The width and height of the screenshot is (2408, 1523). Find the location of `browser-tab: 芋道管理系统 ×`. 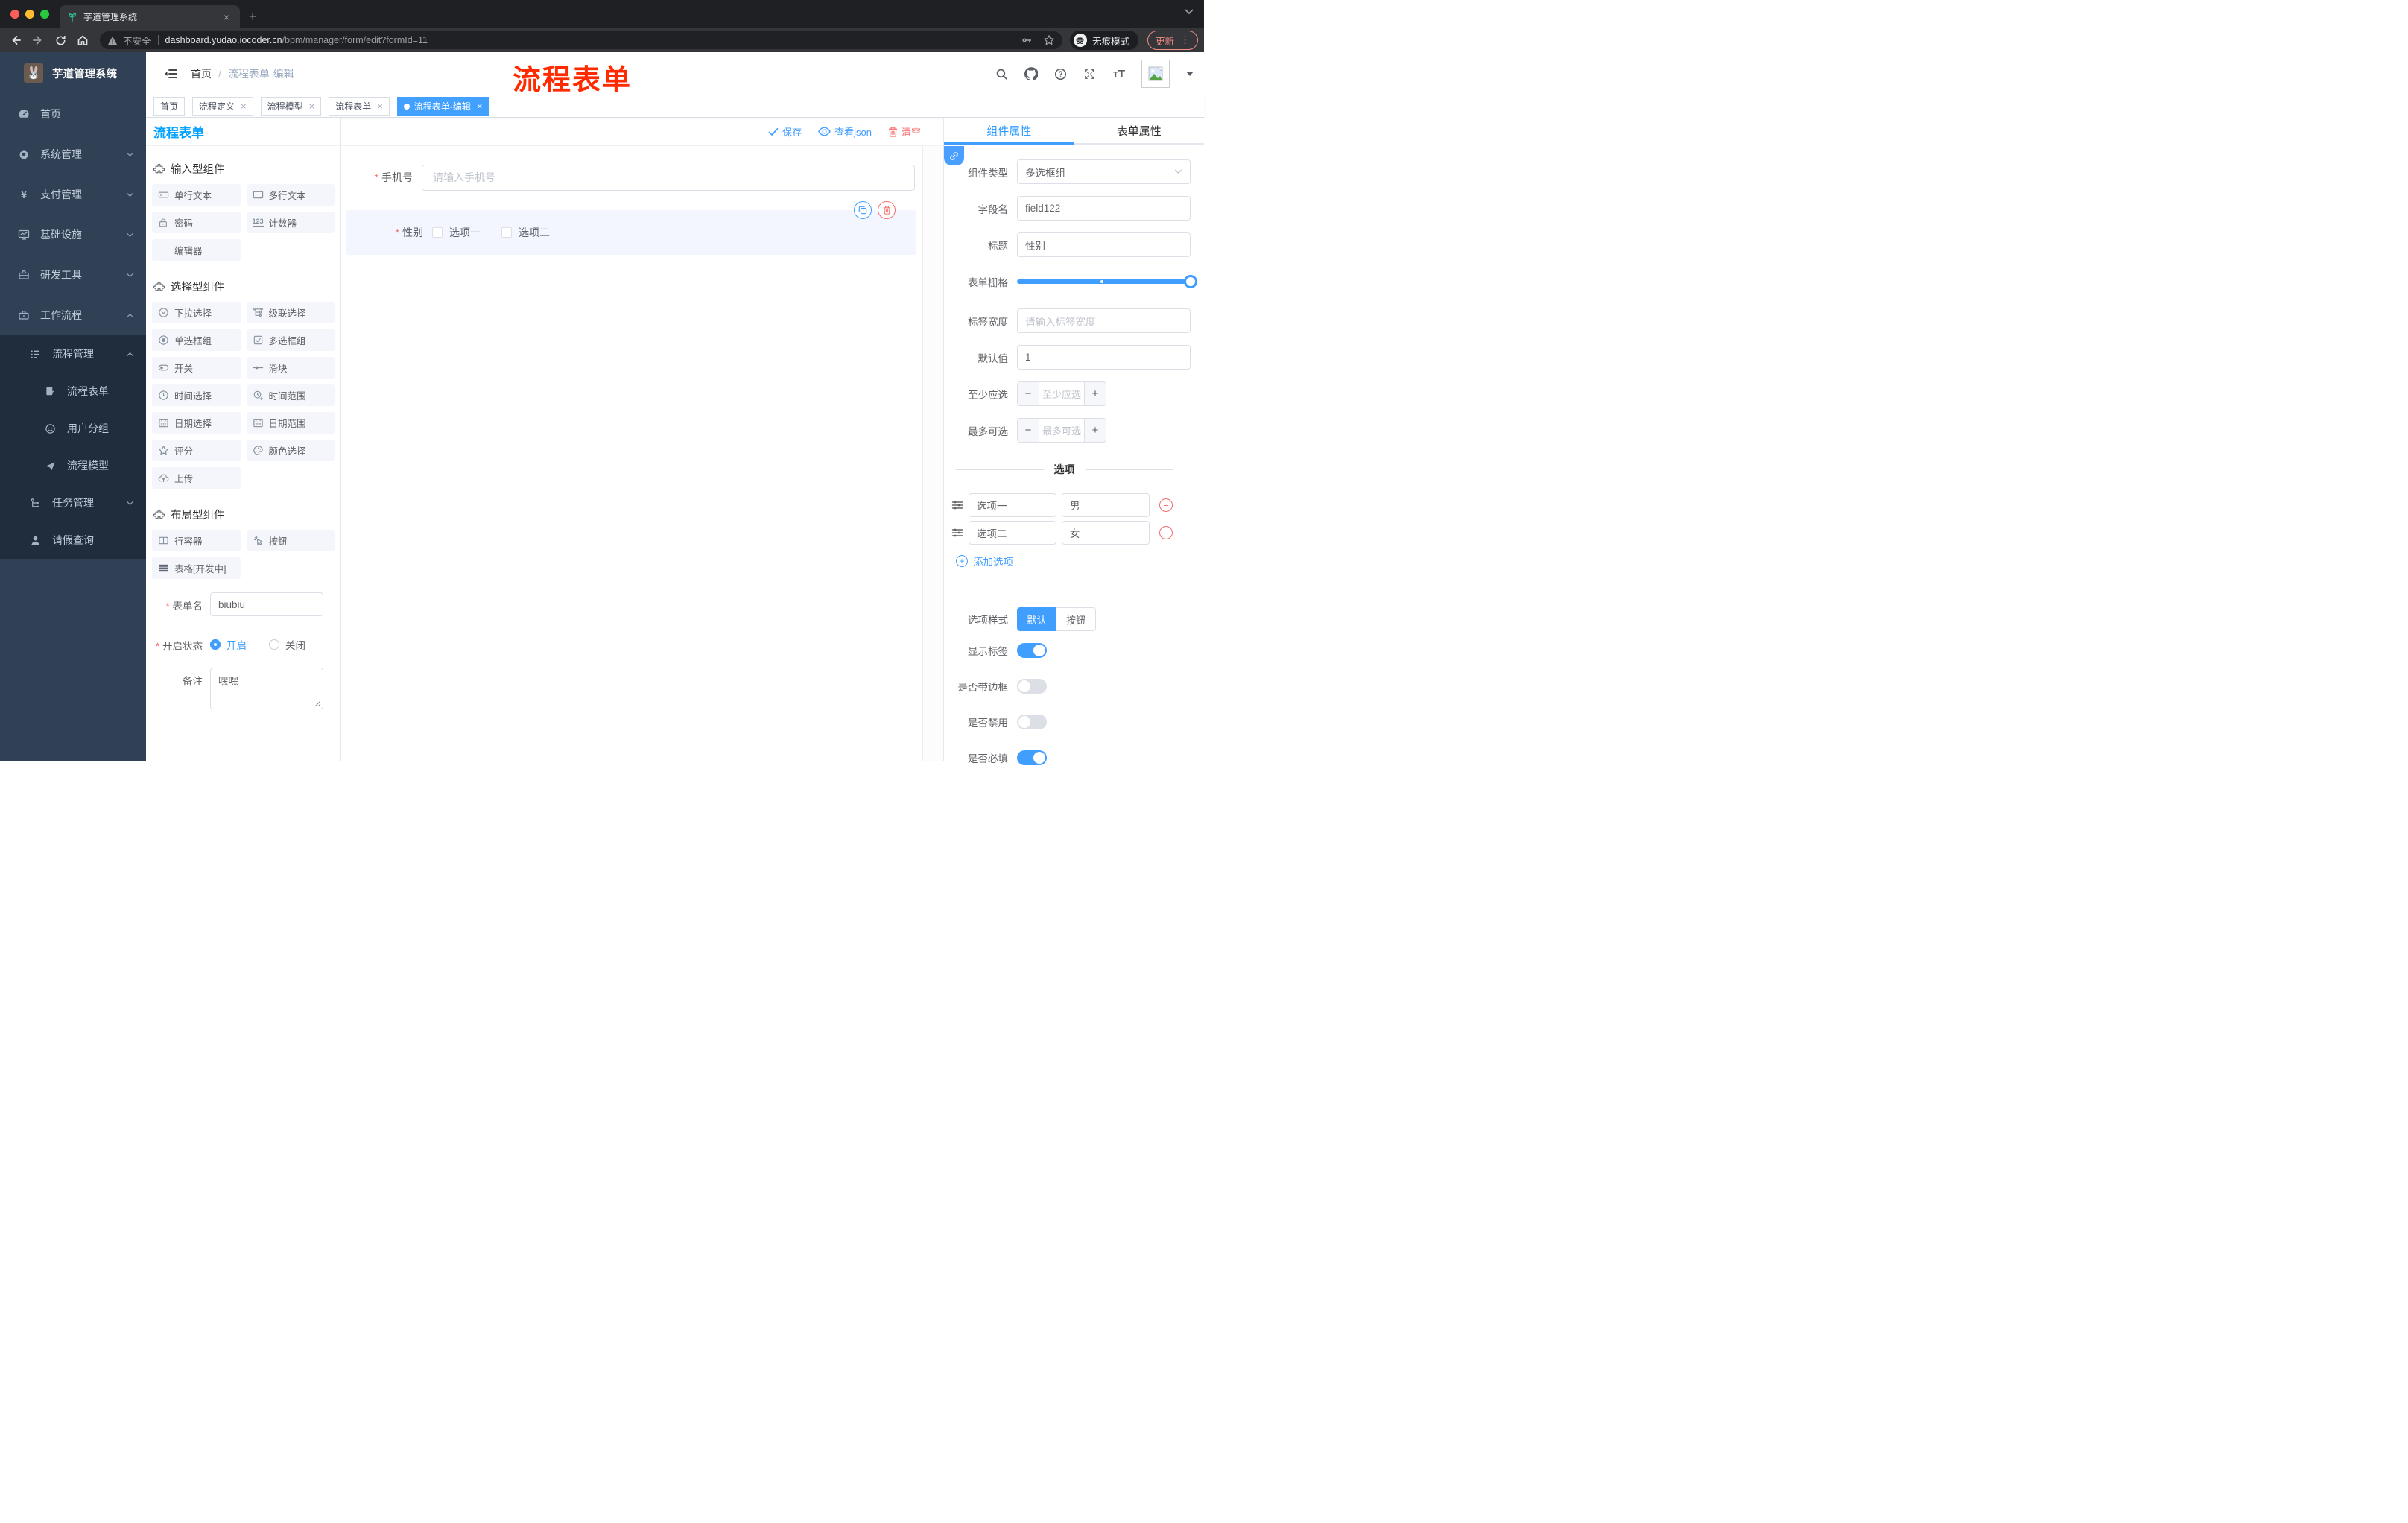

browser-tab: 芋道管理系统 × is located at coordinates (150, 17).